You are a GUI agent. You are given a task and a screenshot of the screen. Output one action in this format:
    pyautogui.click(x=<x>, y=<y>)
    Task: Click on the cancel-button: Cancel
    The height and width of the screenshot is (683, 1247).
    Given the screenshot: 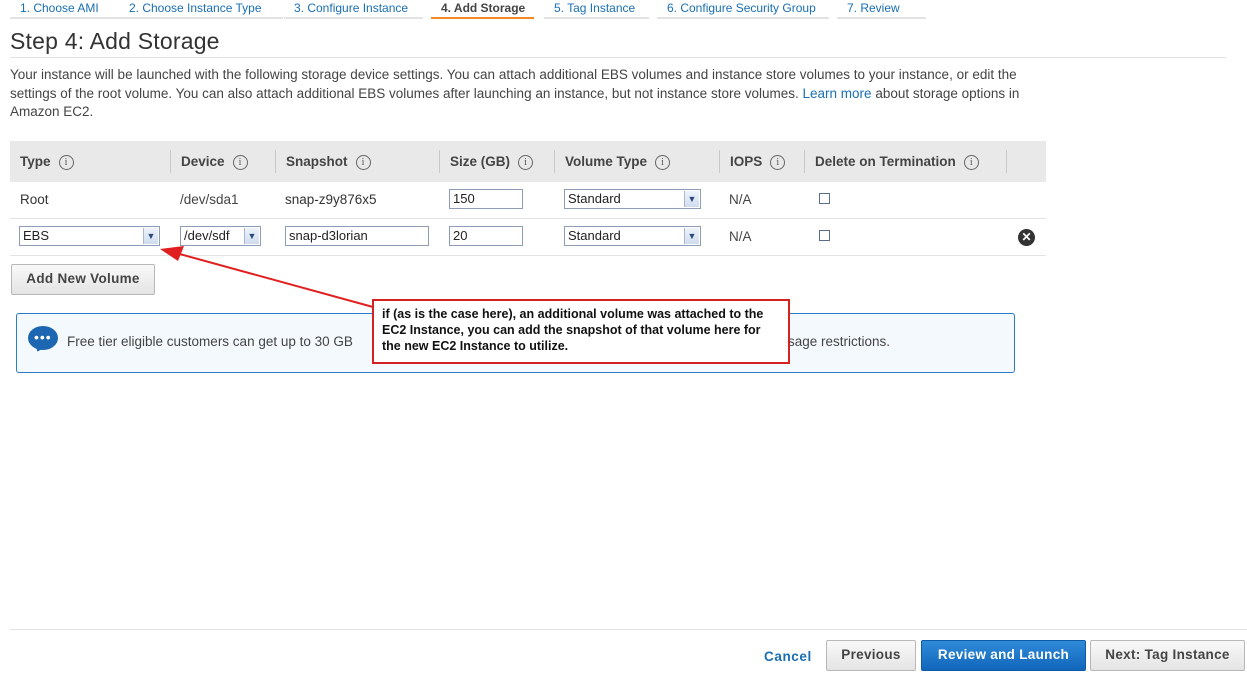 What is the action you would take?
    pyautogui.click(x=788, y=656)
    